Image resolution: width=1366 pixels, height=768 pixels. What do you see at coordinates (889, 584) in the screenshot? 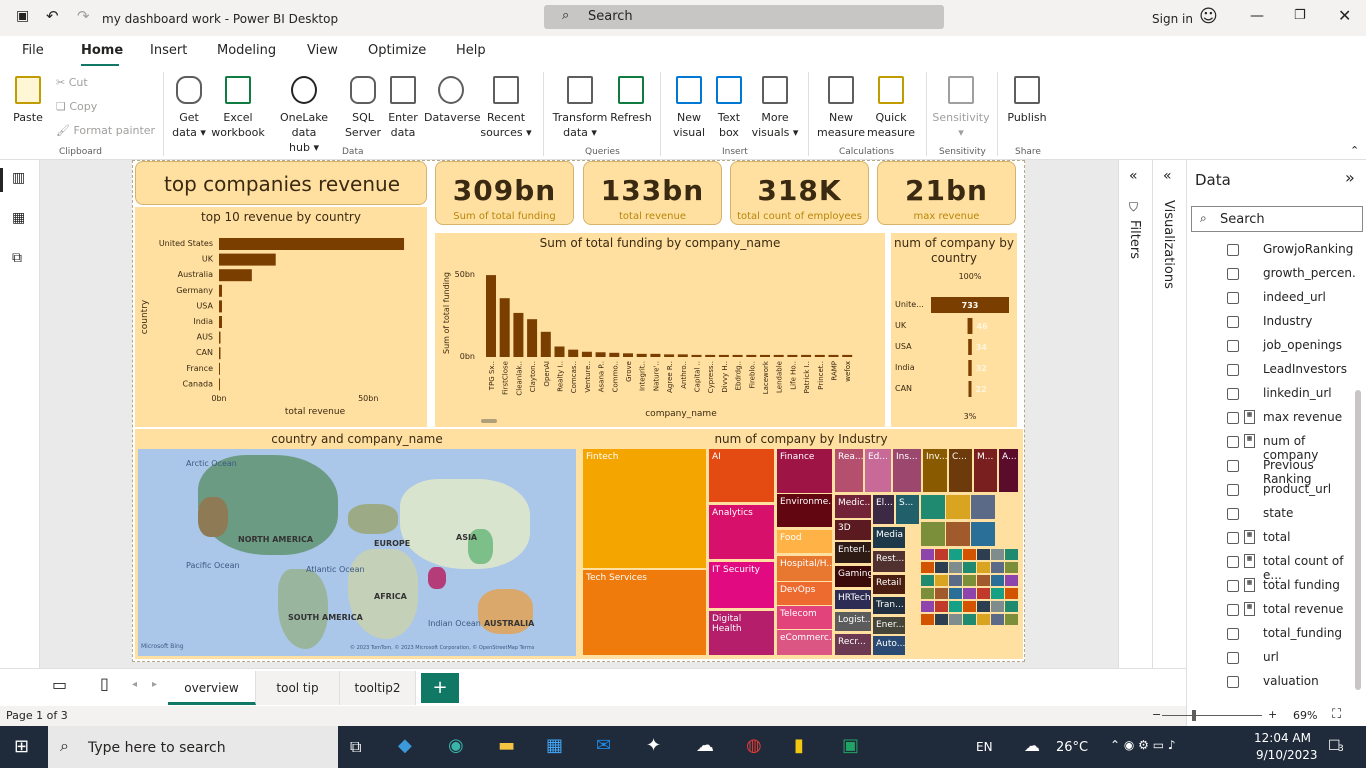
I see `treemap-cell: Retail` at bounding box center [889, 584].